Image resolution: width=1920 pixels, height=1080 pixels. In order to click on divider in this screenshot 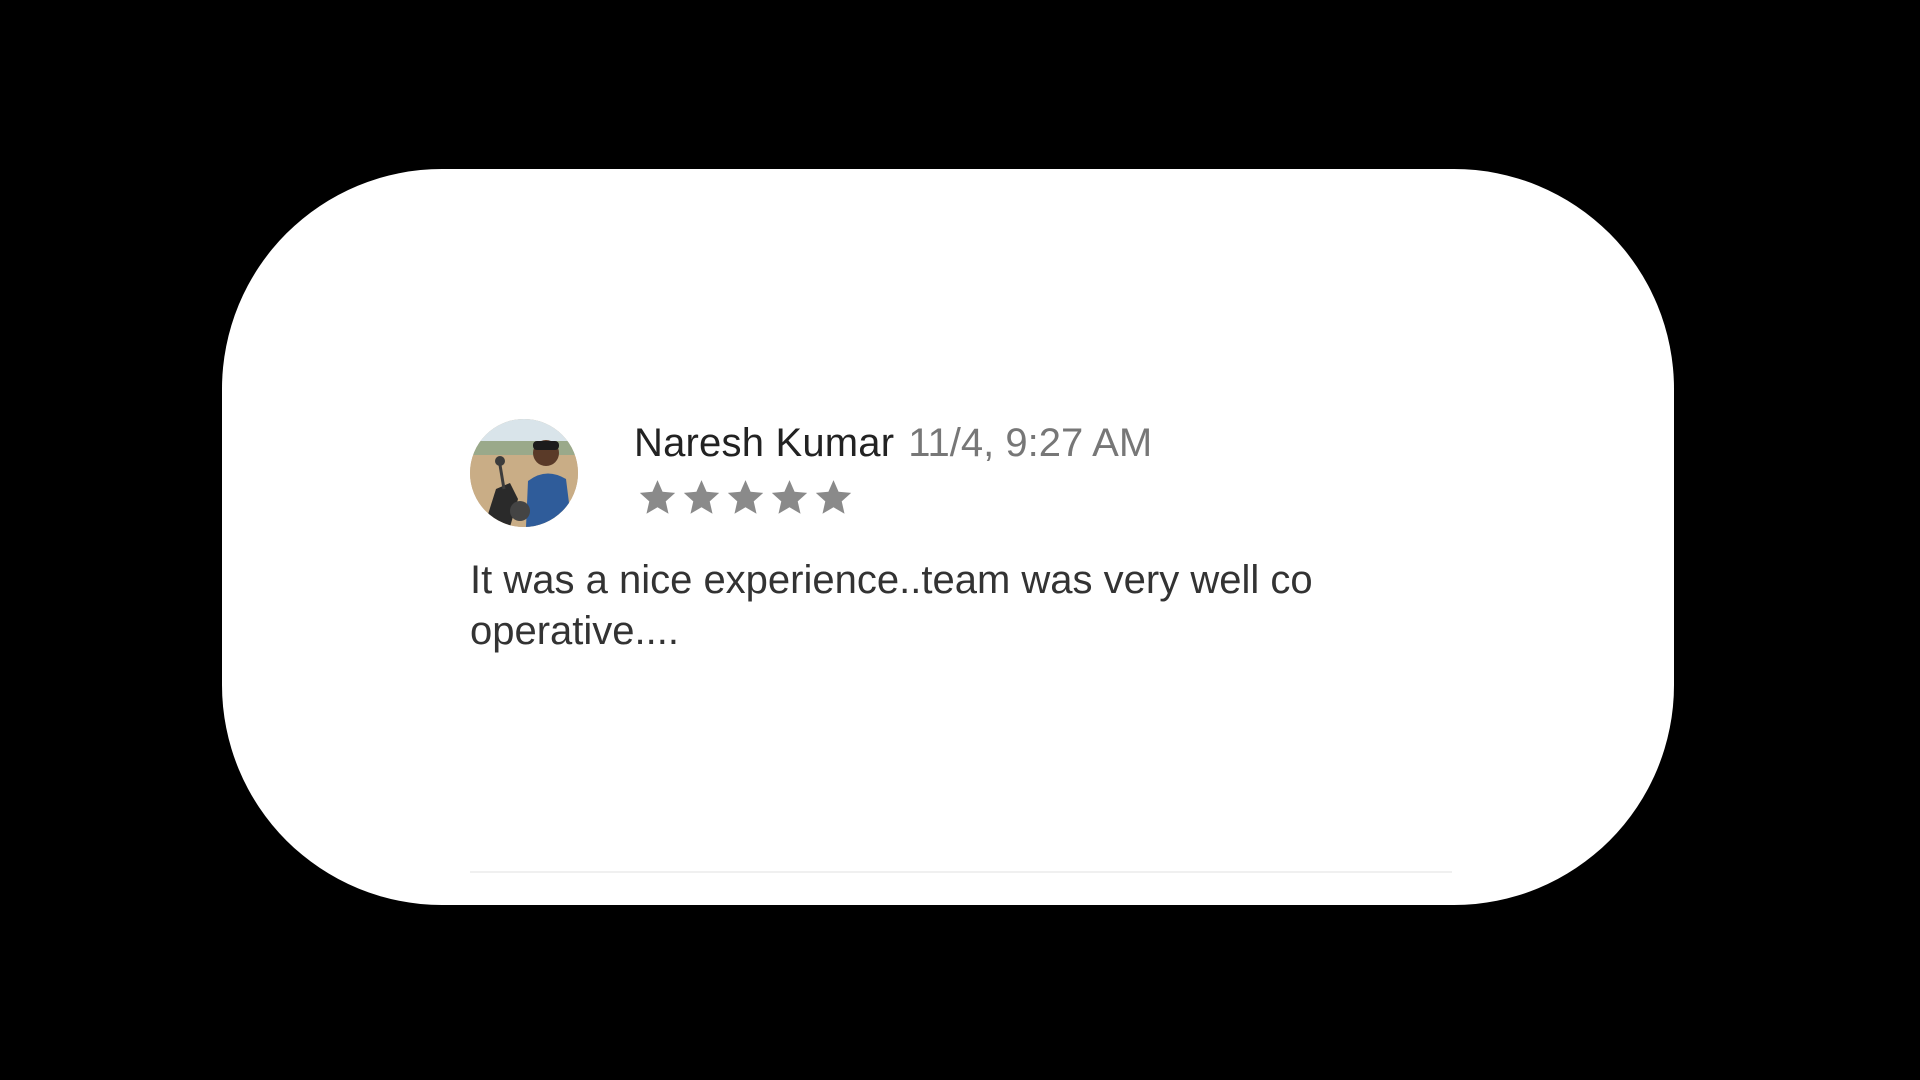, I will do `click(961, 872)`.